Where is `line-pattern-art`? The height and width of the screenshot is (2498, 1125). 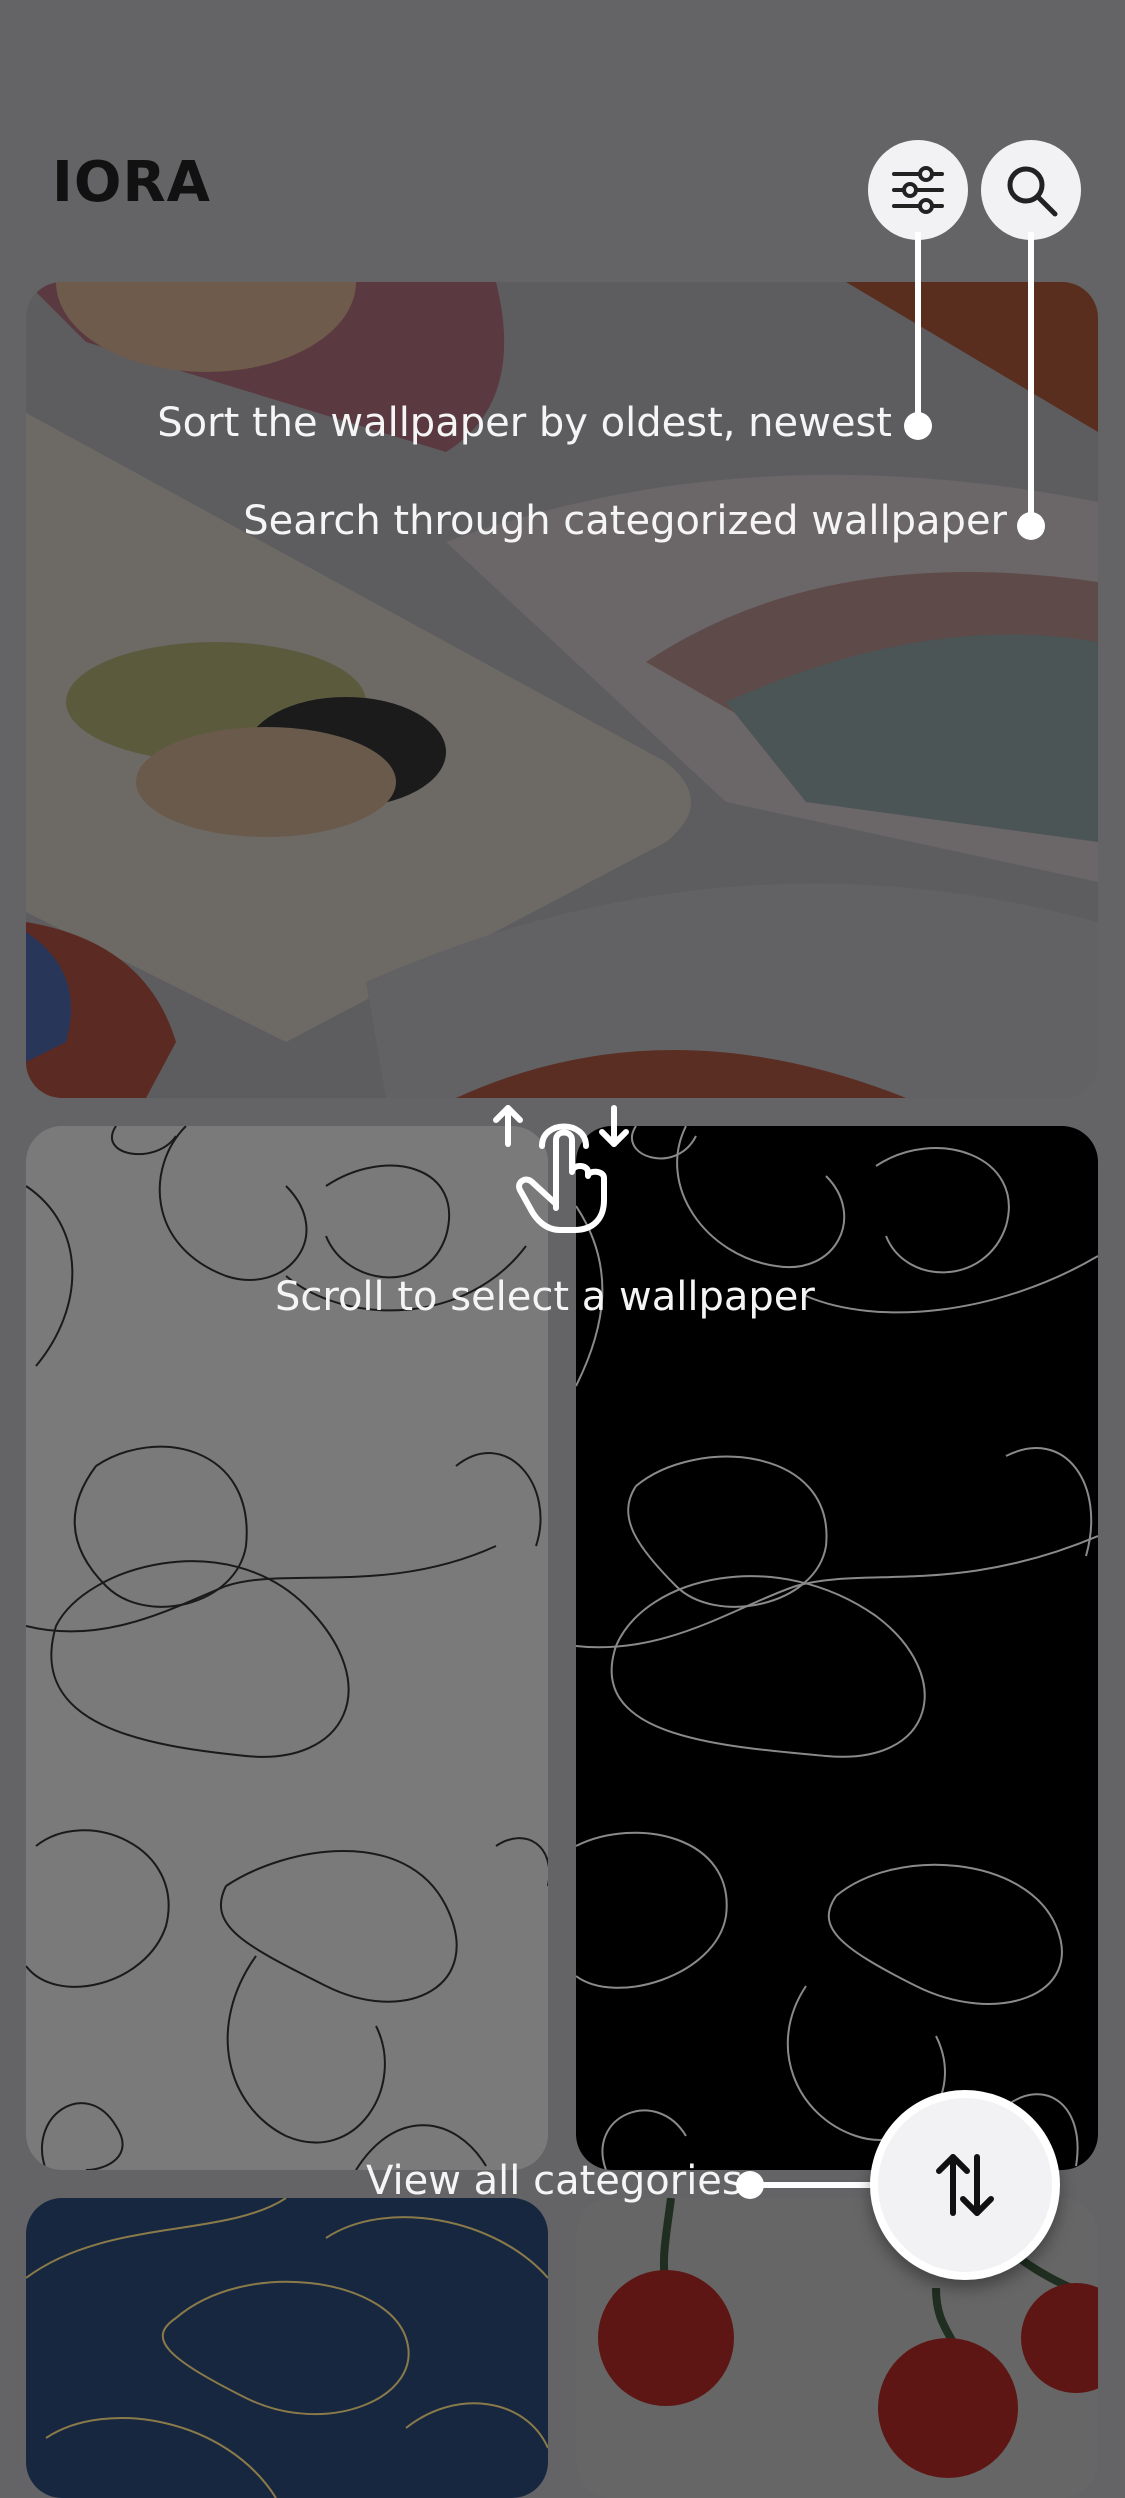
line-pattern-art is located at coordinates (287, 2348).